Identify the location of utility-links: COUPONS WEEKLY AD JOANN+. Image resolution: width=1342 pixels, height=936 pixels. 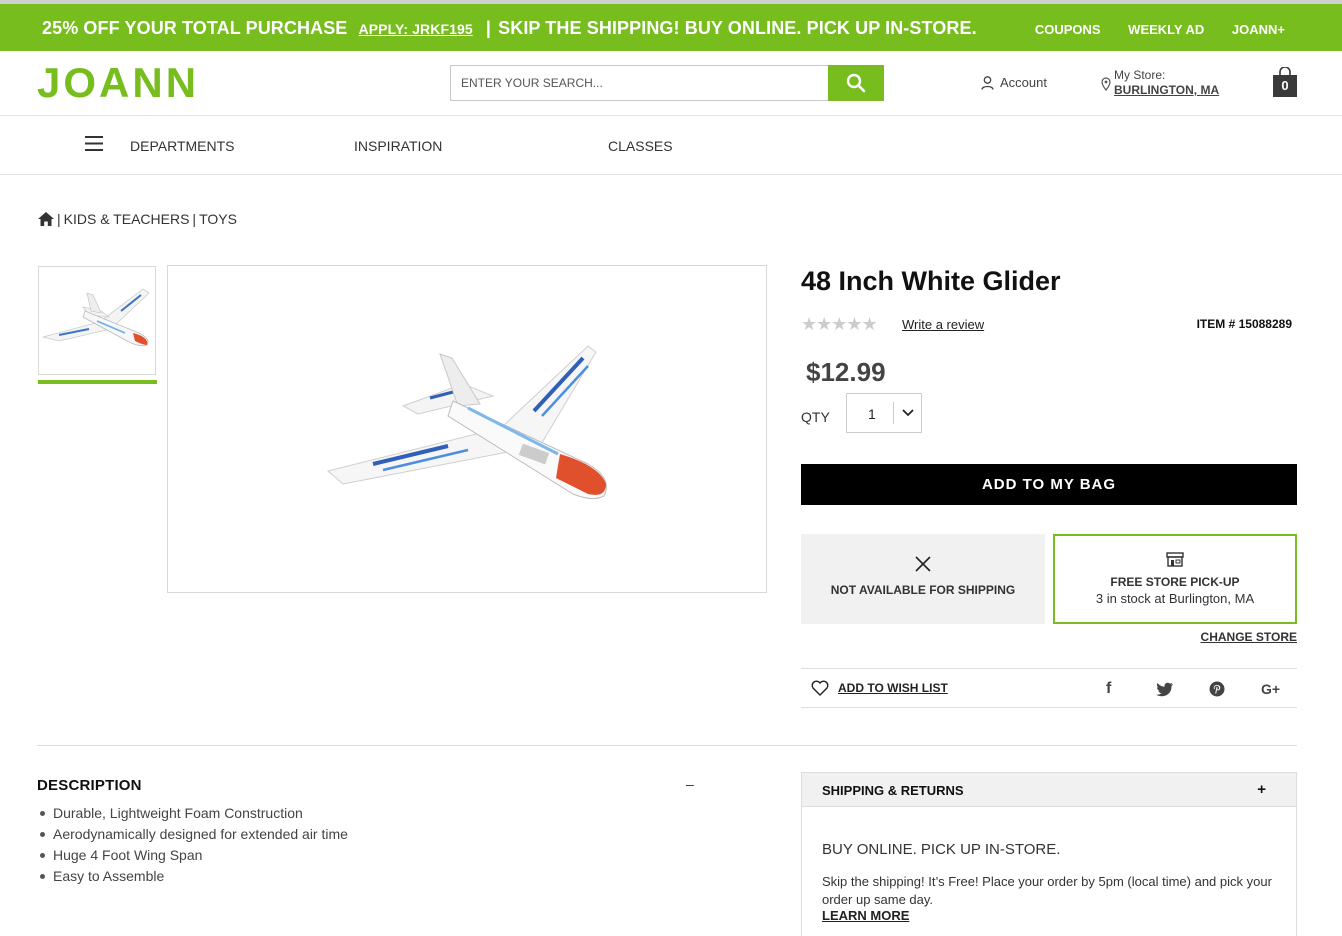
(1148, 29).